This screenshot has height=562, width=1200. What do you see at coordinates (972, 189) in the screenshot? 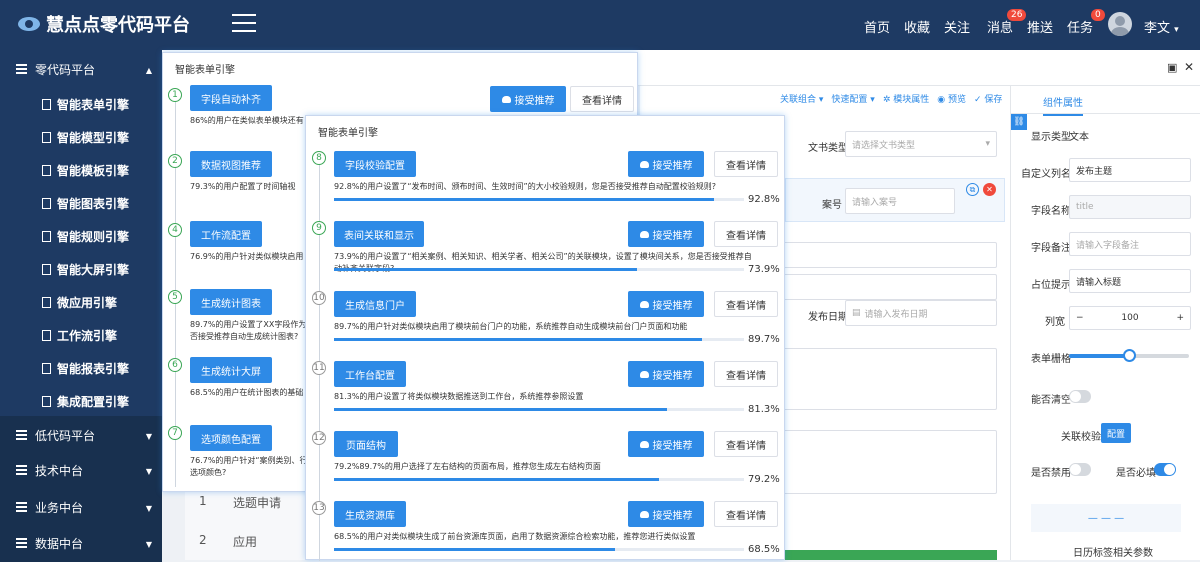
I see `copy-field-icon: ⧉` at bounding box center [972, 189].